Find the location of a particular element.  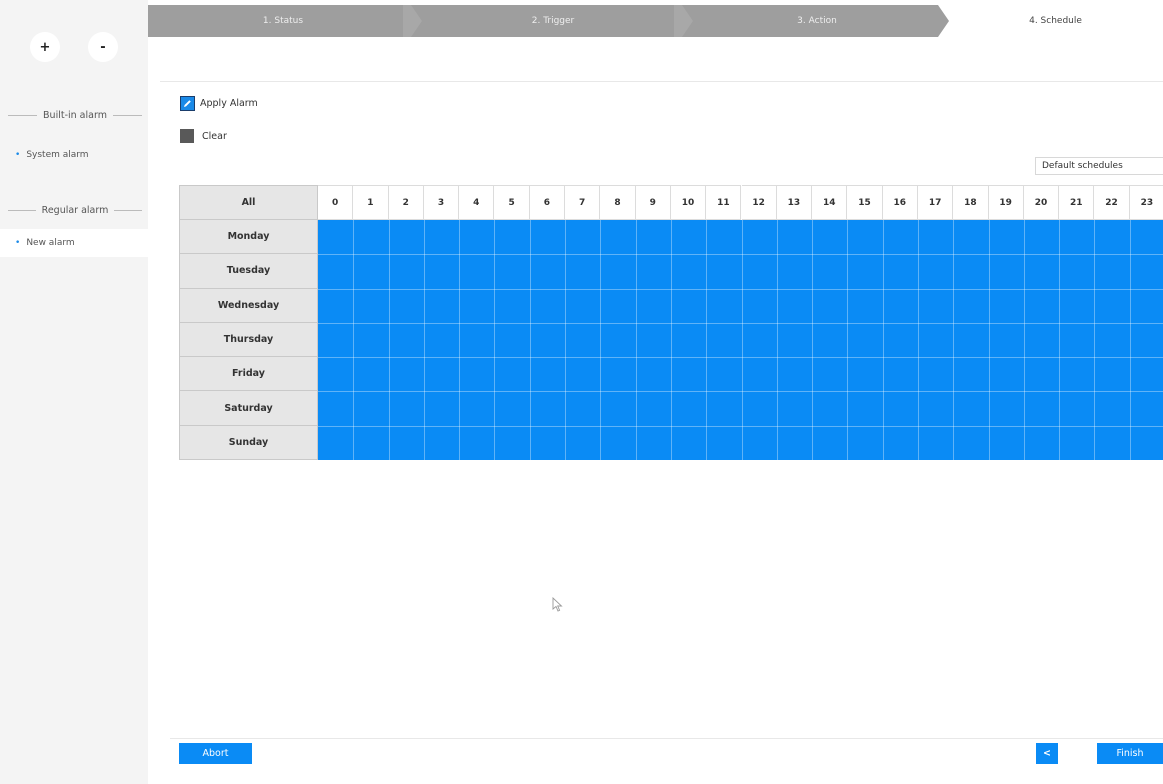

abort-button: Abort is located at coordinates (215, 753).